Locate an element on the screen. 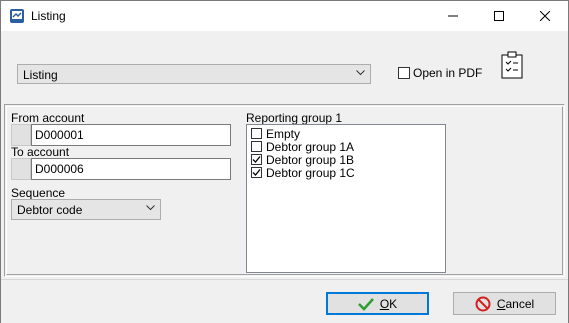 This screenshot has width=569, height=323. sequence-select: Debtor code is located at coordinates (86, 209).